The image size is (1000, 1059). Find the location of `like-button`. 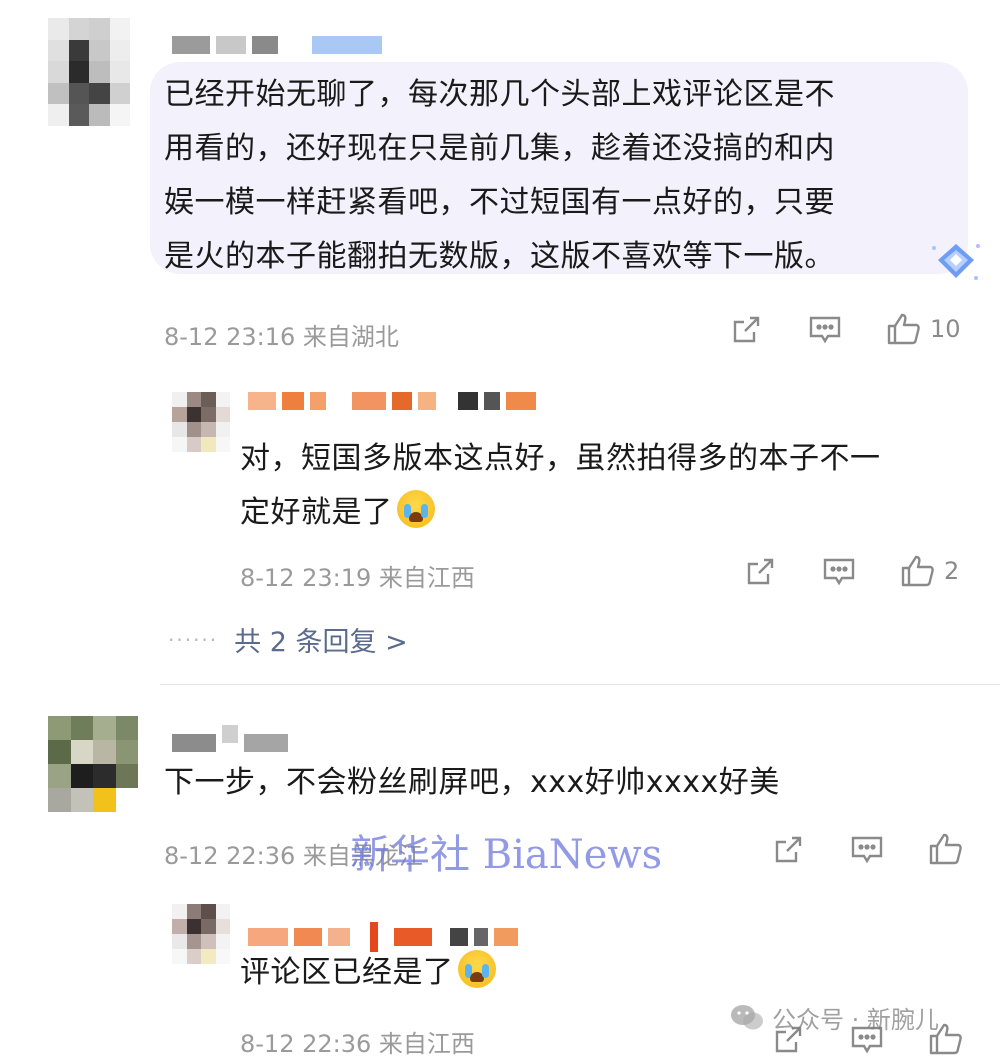

like-button is located at coordinates (950, 849).